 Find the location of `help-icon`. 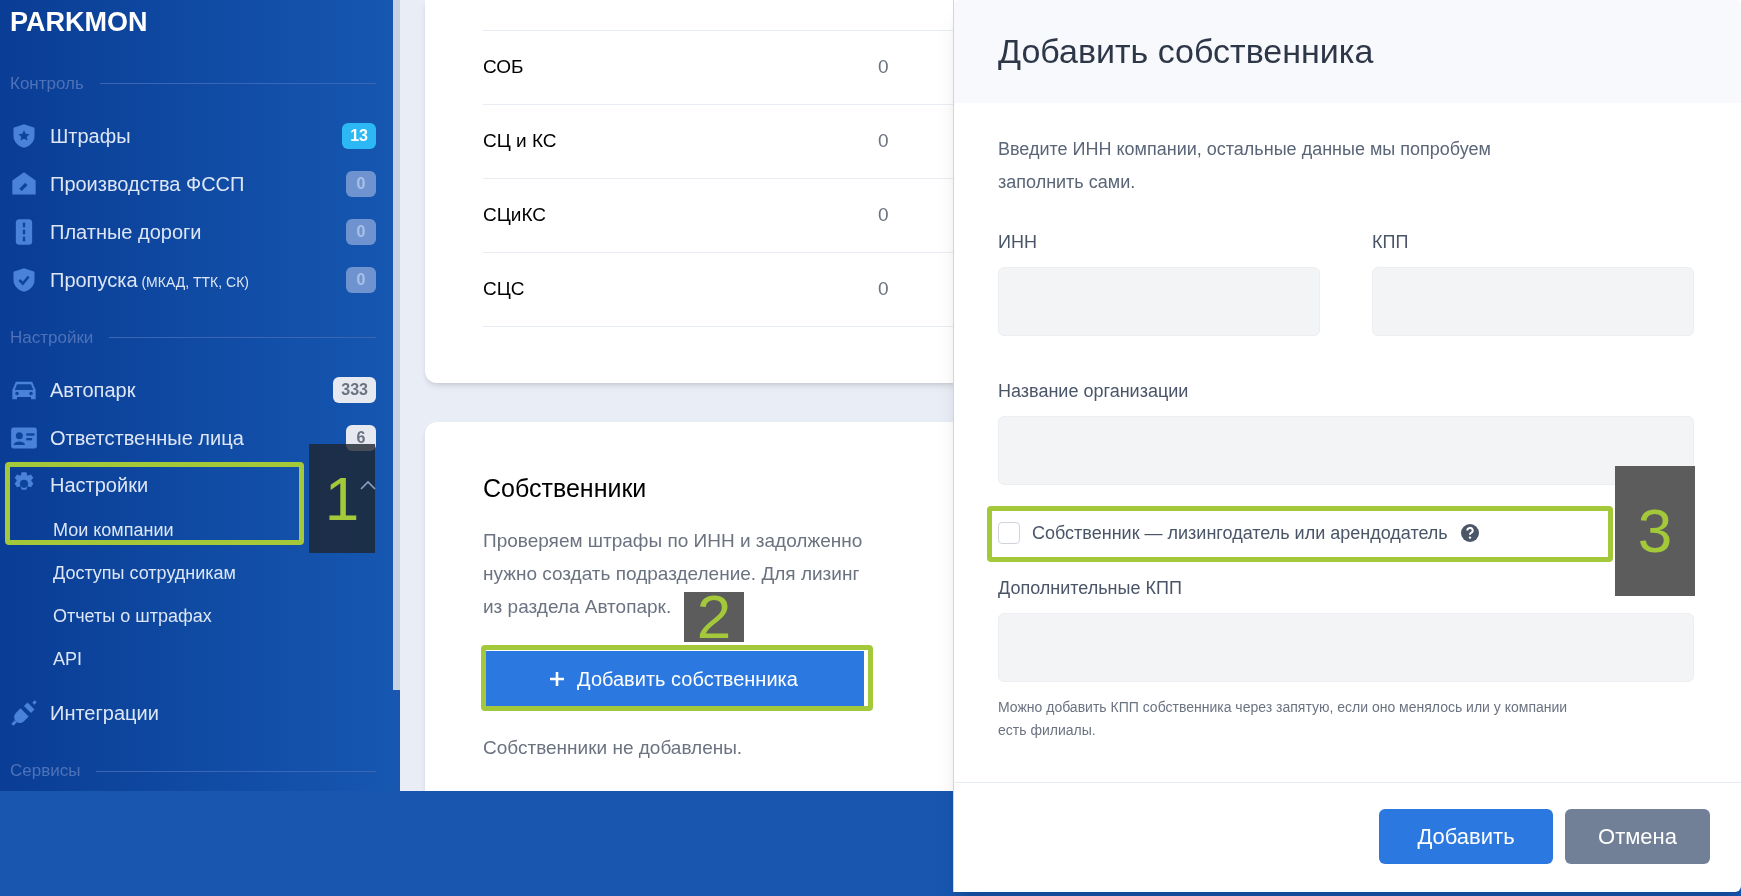

help-icon is located at coordinates (1469, 533).